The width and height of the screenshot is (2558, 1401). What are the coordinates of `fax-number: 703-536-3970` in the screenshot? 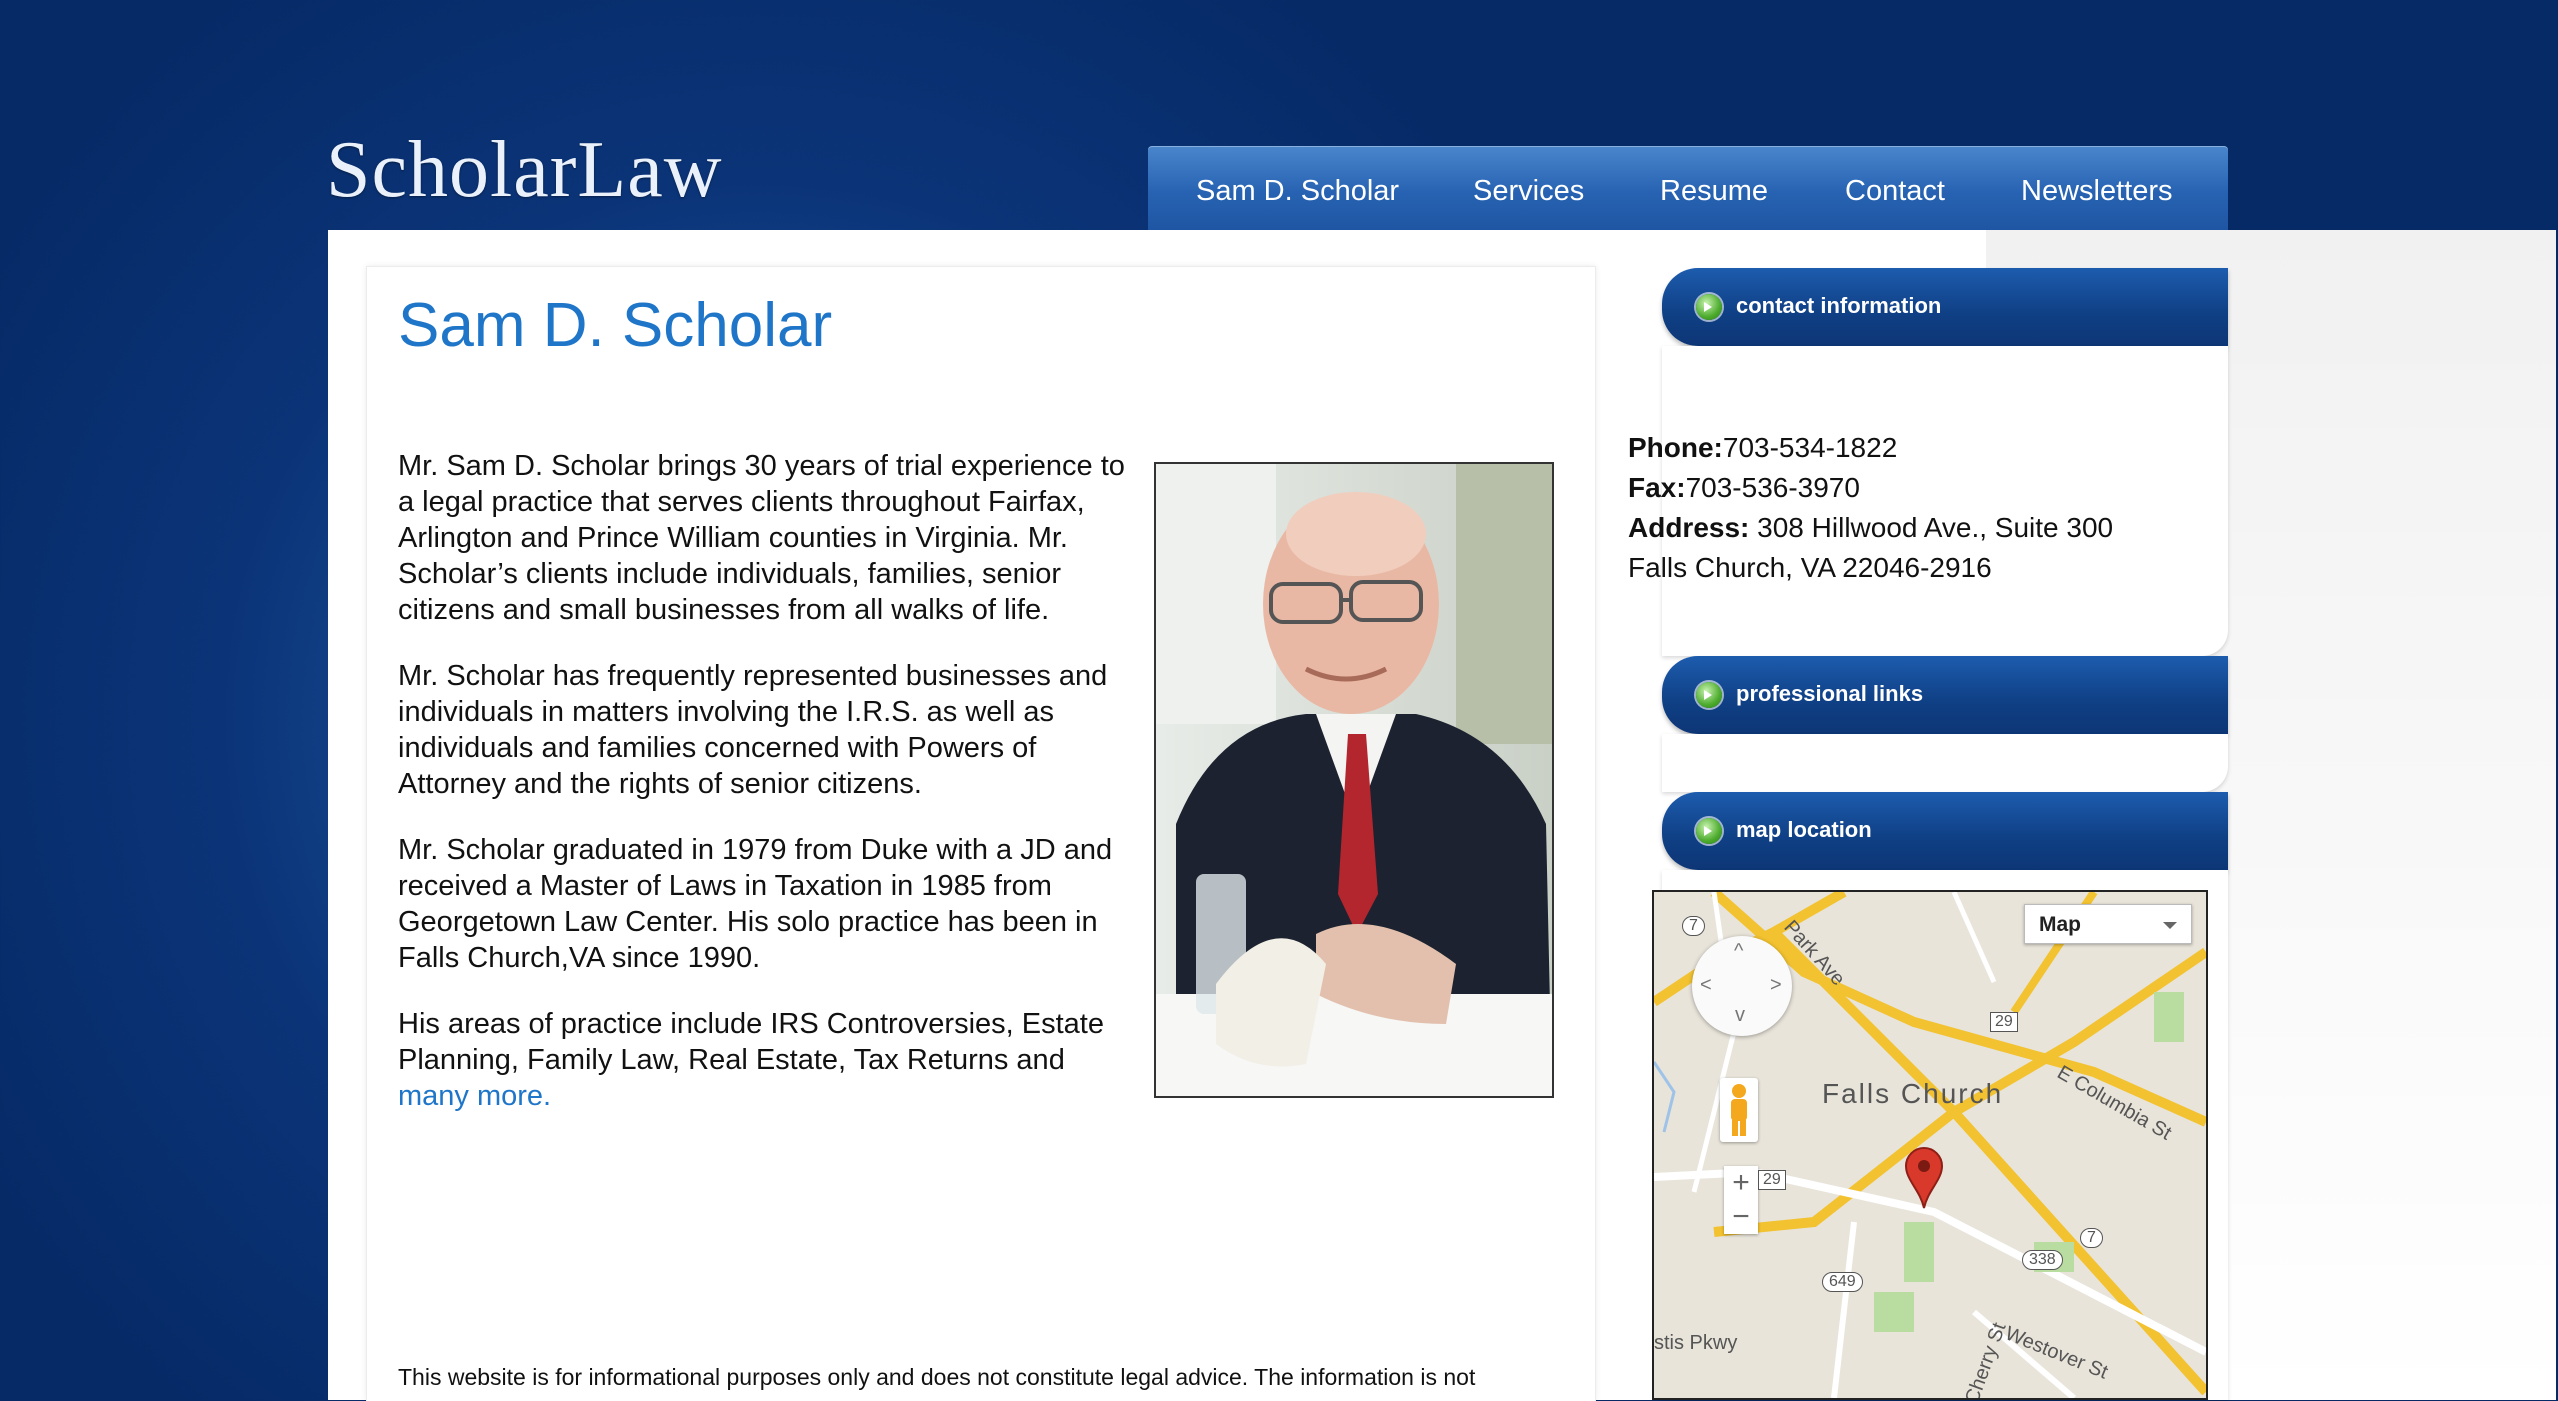 It's located at (1772, 487).